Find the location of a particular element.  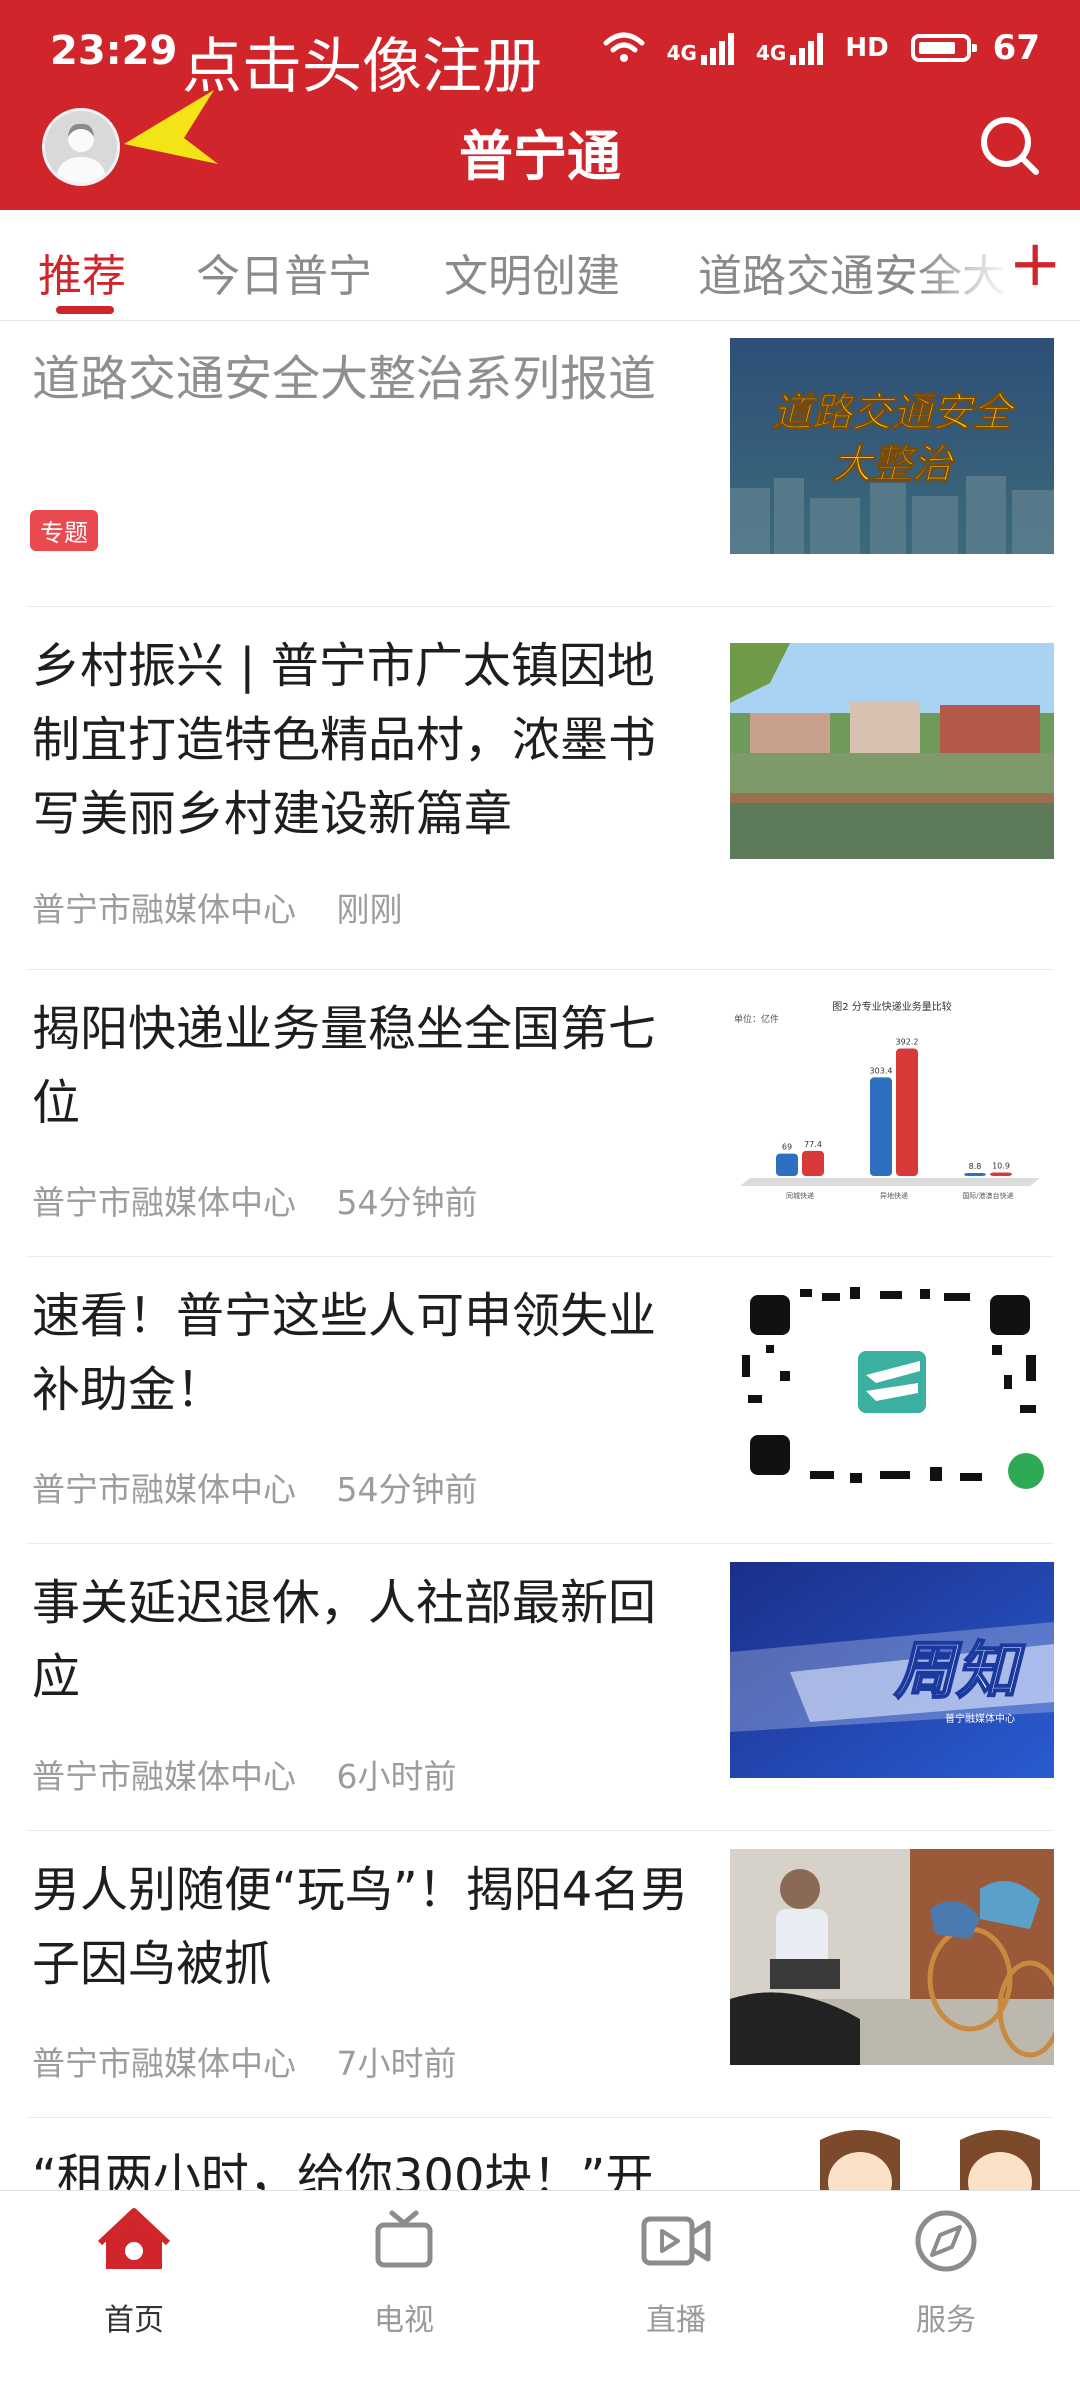

news-time: 刚刚 is located at coordinates (369, 909).